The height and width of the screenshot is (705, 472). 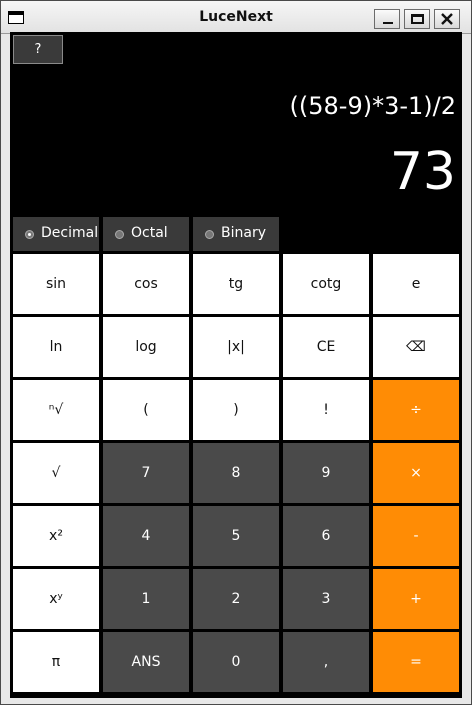 I want to click on multiply-button: ×, so click(x=416, y=473).